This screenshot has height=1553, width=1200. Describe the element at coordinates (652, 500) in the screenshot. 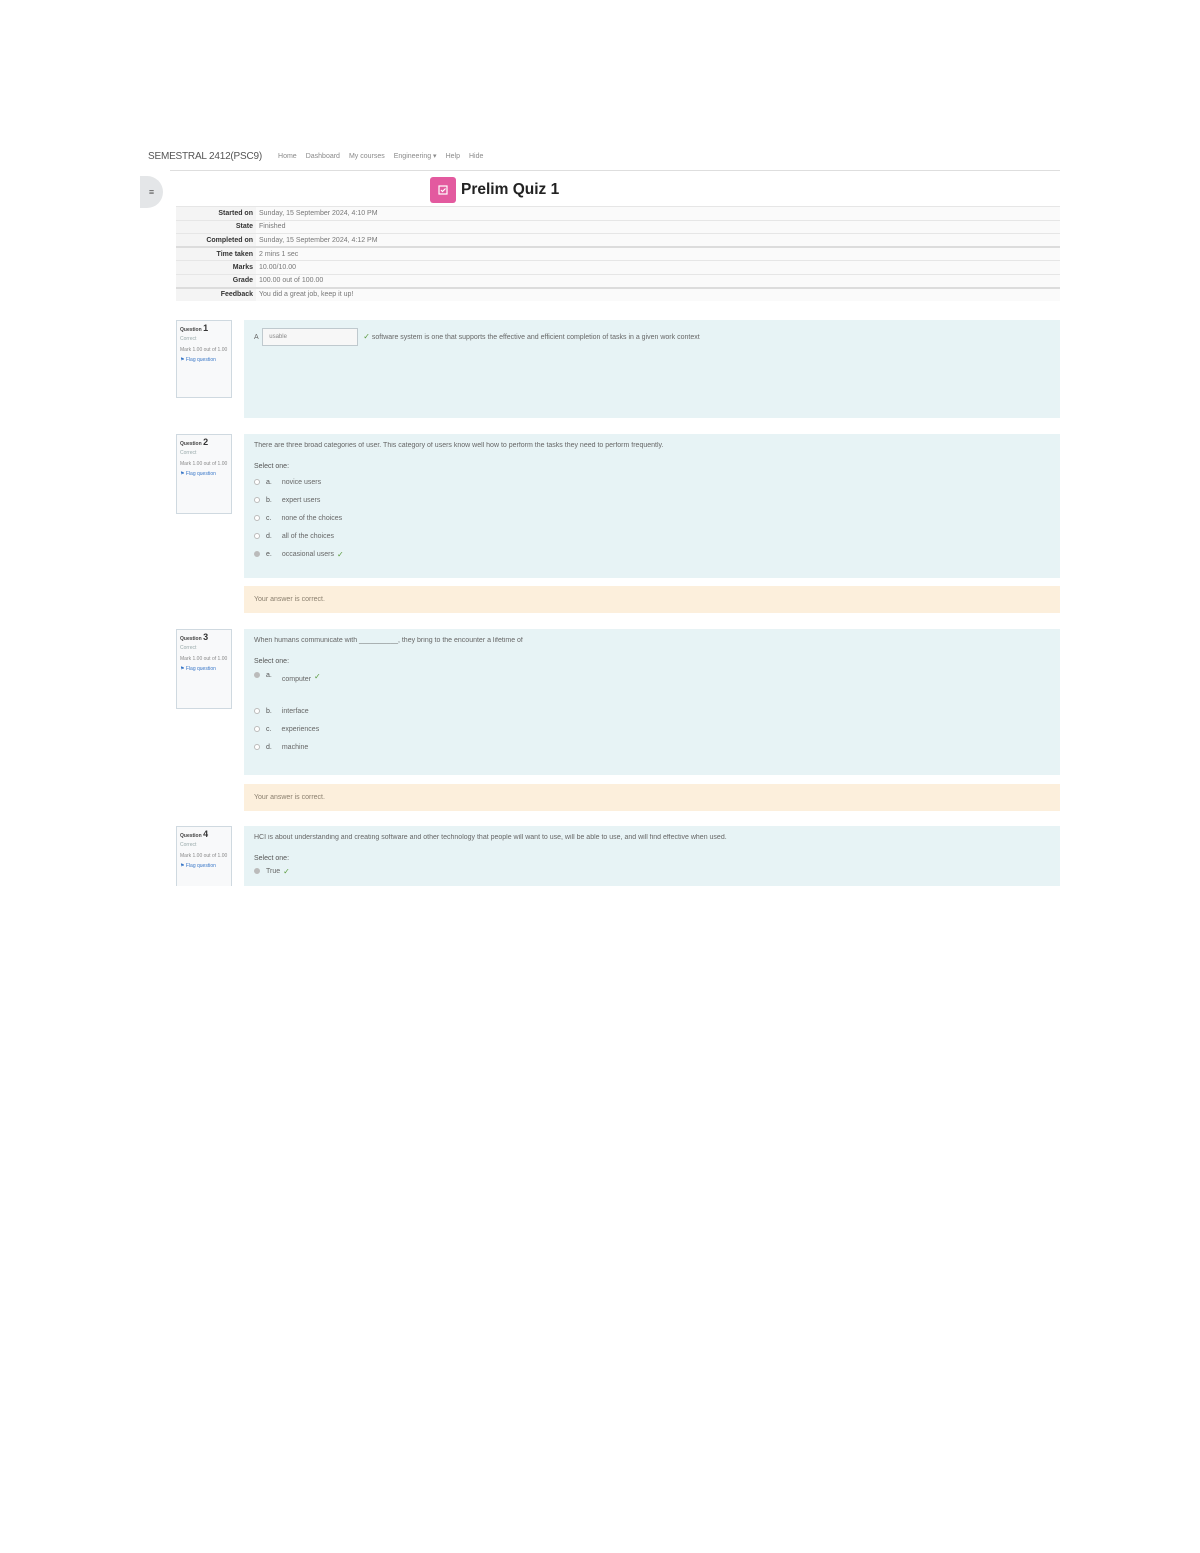

I see `answer-option: b. expert users` at that location.